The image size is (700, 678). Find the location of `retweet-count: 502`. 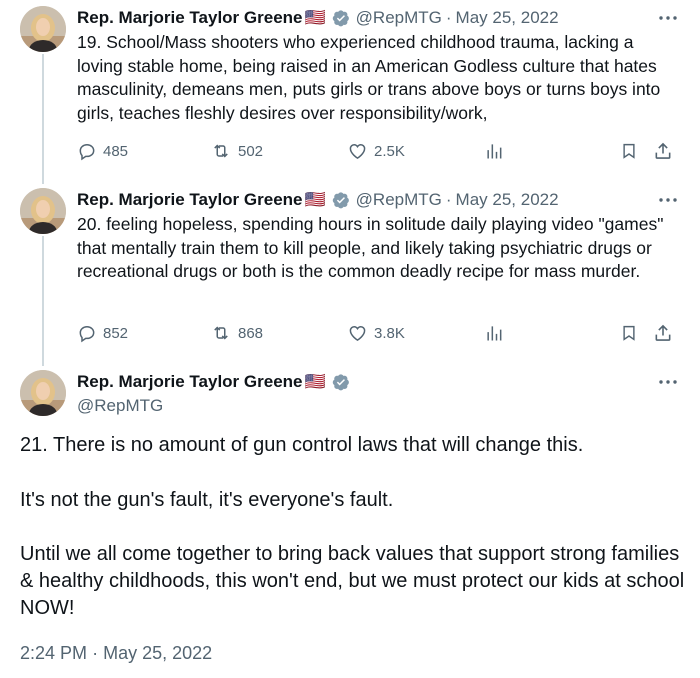

retweet-count: 502 is located at coordinates (251, 151).